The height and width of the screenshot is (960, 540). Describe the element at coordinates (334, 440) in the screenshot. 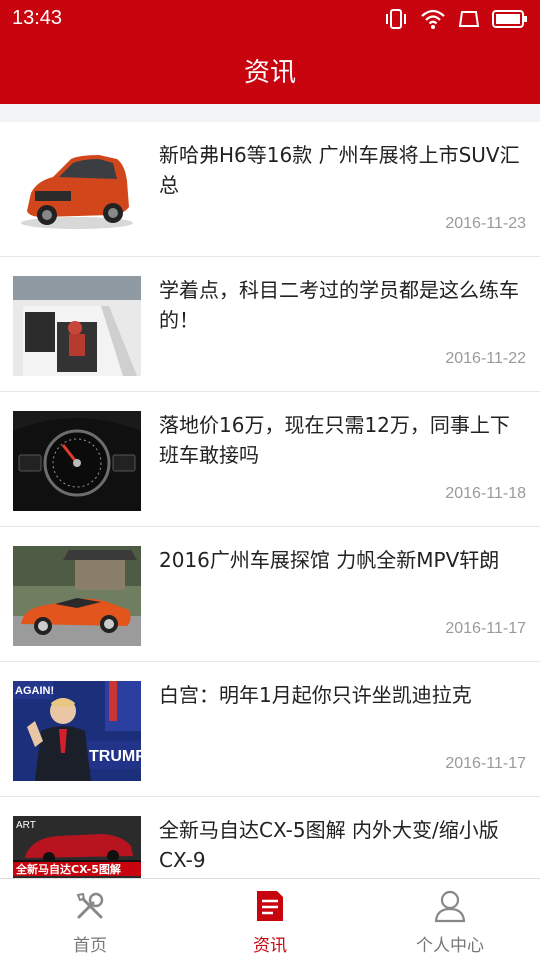

I see `news-title: 落地价16万，现在只需12万，同事上下班车敢接吗` at that location.